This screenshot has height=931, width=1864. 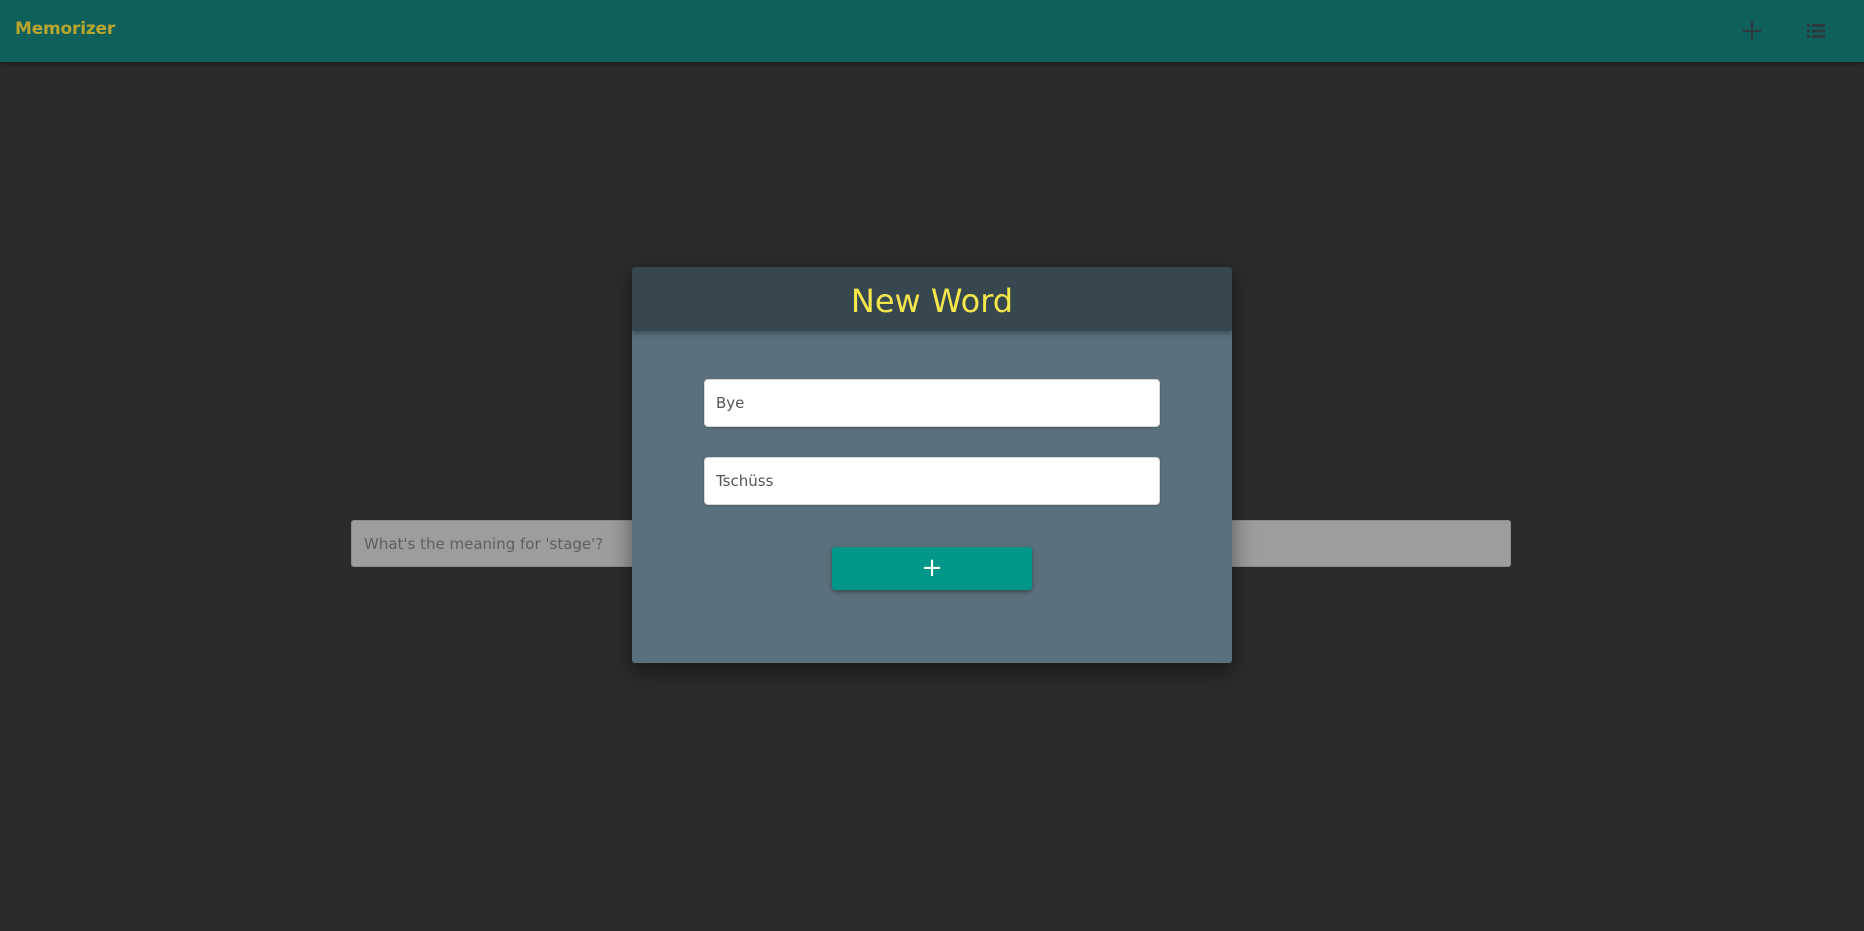 I want to click on translation-input, so click(x=932, y=481).